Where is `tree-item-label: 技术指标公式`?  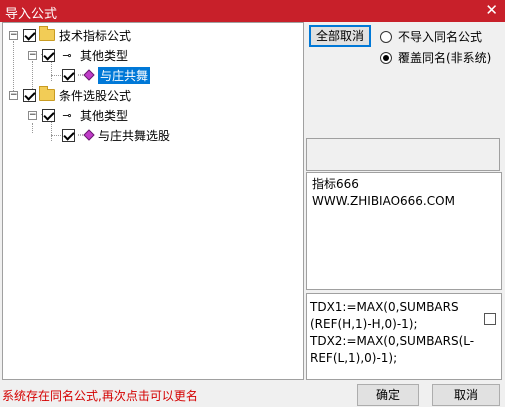 tree-item-label: 技术指标公式 is located at coordinates (95, 35).